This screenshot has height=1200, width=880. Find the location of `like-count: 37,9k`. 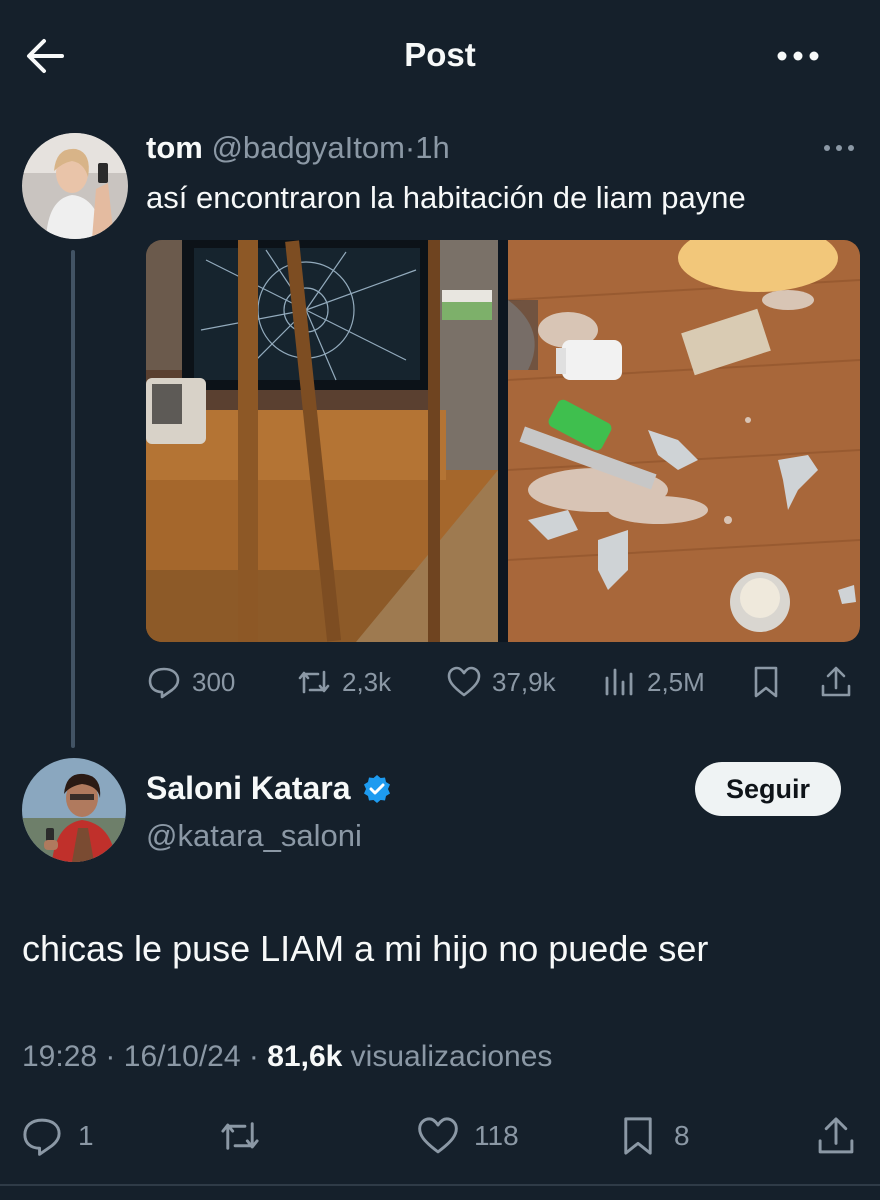

like-count: 37,9k is located at coordinates (524, 681).